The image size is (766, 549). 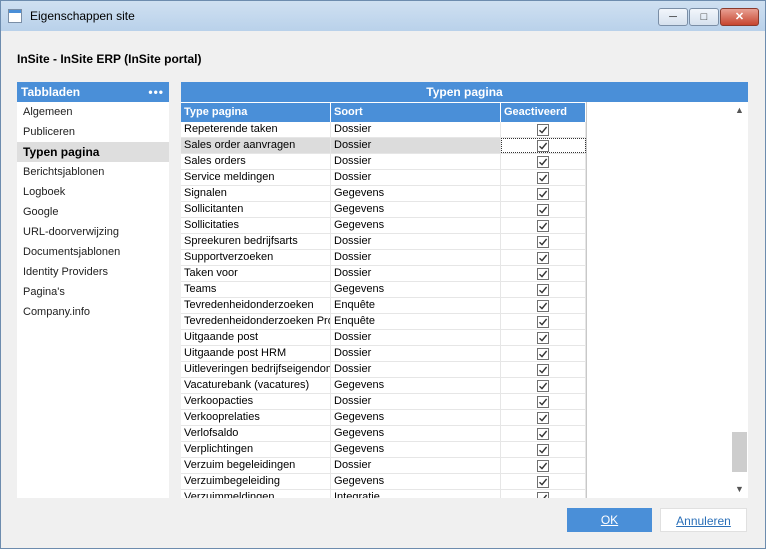 I want to click on table-row: Teams Gegevens, so click(x=383, y=290).